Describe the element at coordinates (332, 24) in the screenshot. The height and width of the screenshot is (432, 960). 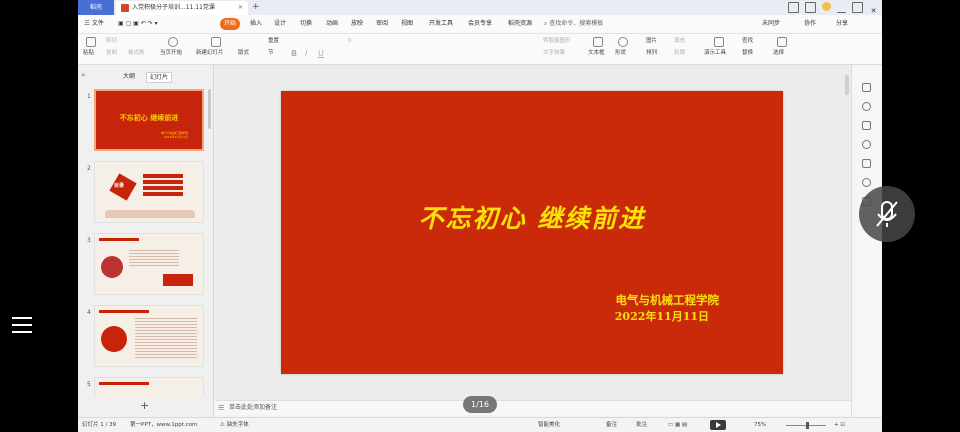
I see `menu-animation: 动画` at that location.